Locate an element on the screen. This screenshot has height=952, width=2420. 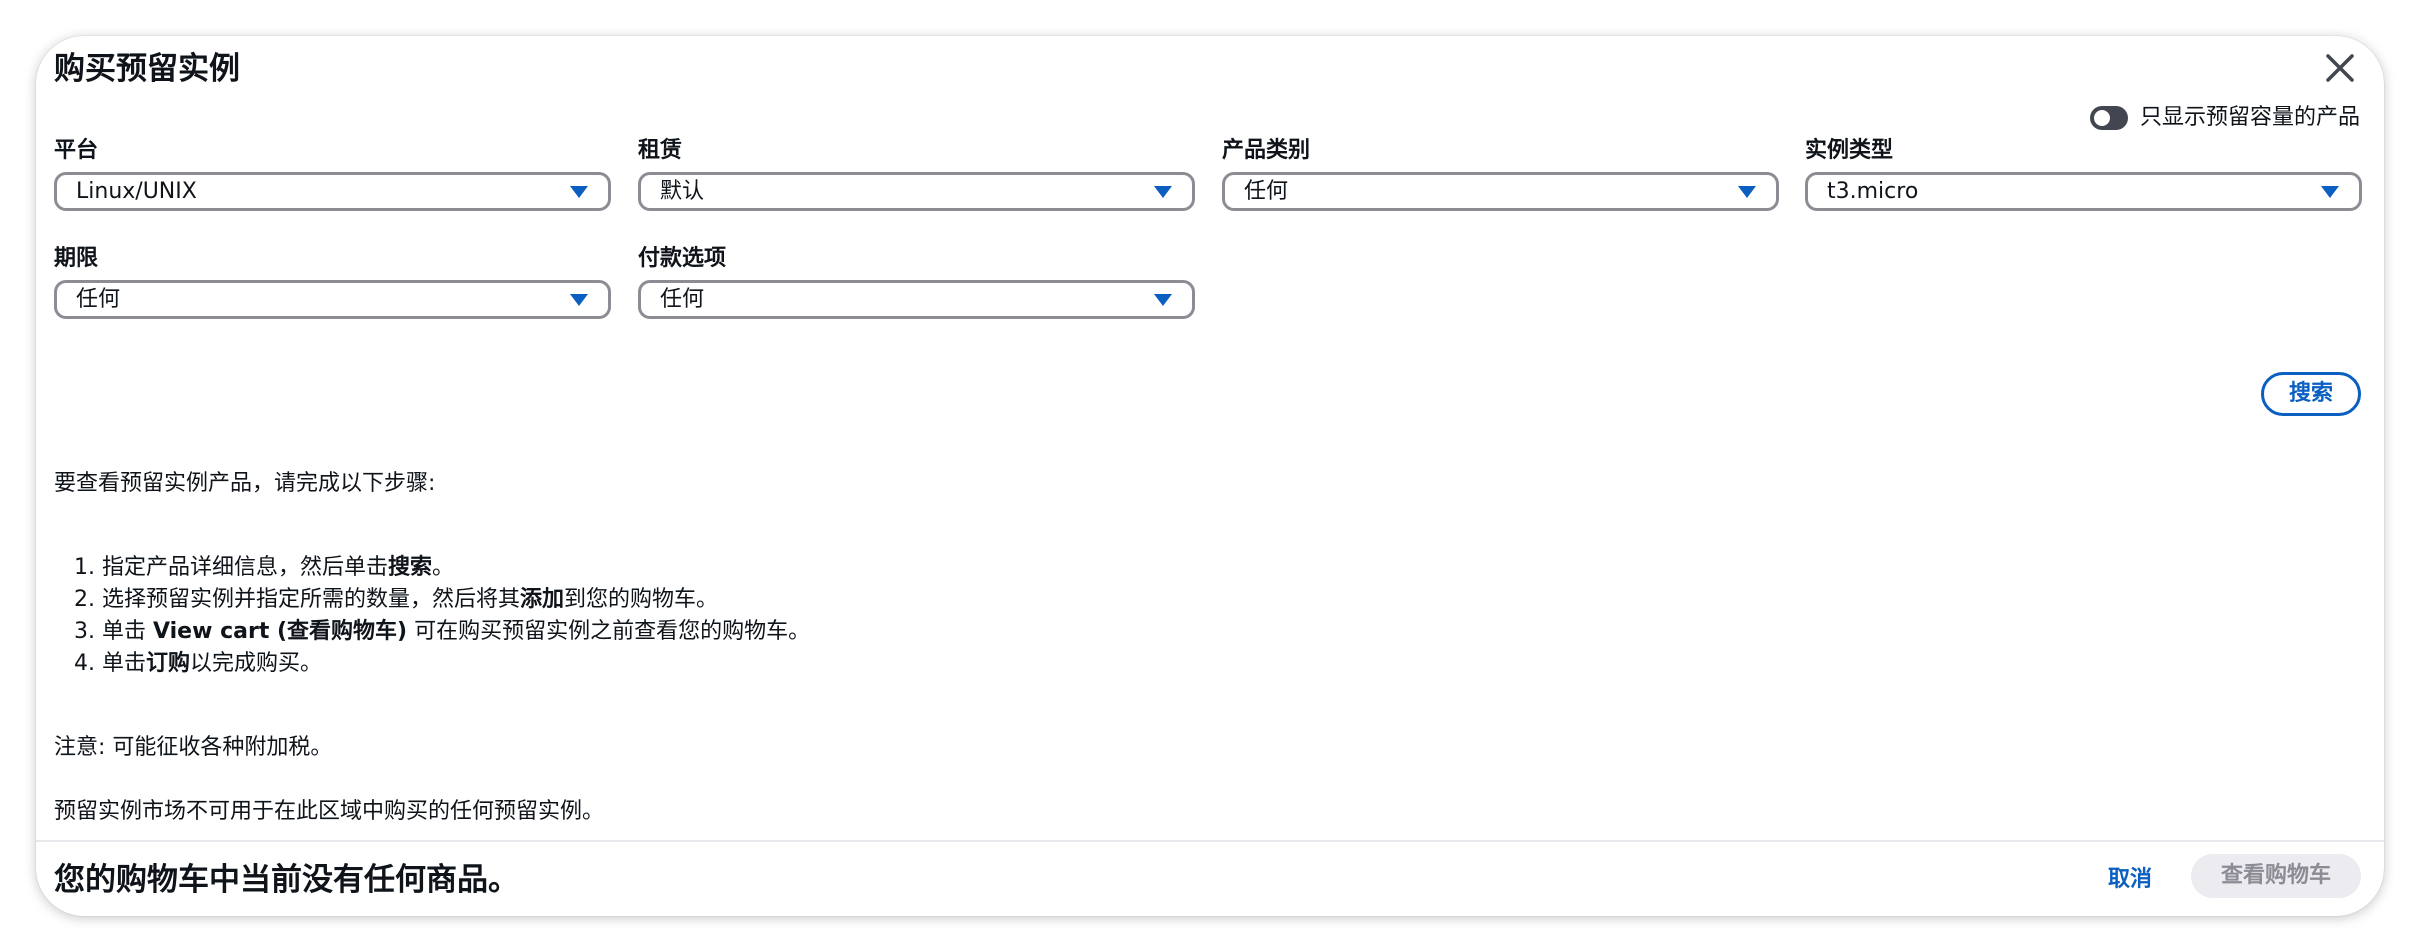
step-text: 以完成购买。 is located at coordinates (256, 663).